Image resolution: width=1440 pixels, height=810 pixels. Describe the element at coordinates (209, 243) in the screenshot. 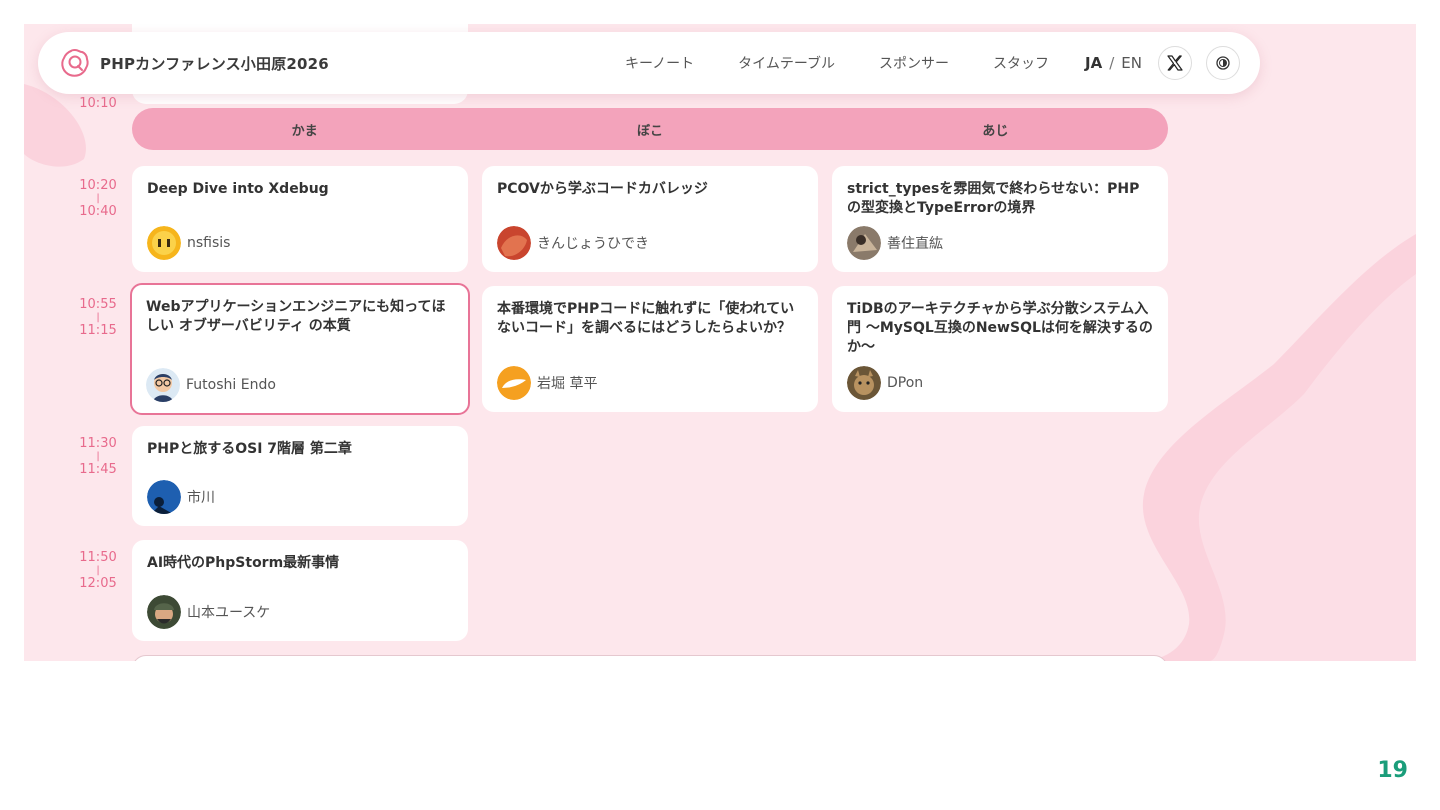

I see `speaker-name: nsfisis` at that location.